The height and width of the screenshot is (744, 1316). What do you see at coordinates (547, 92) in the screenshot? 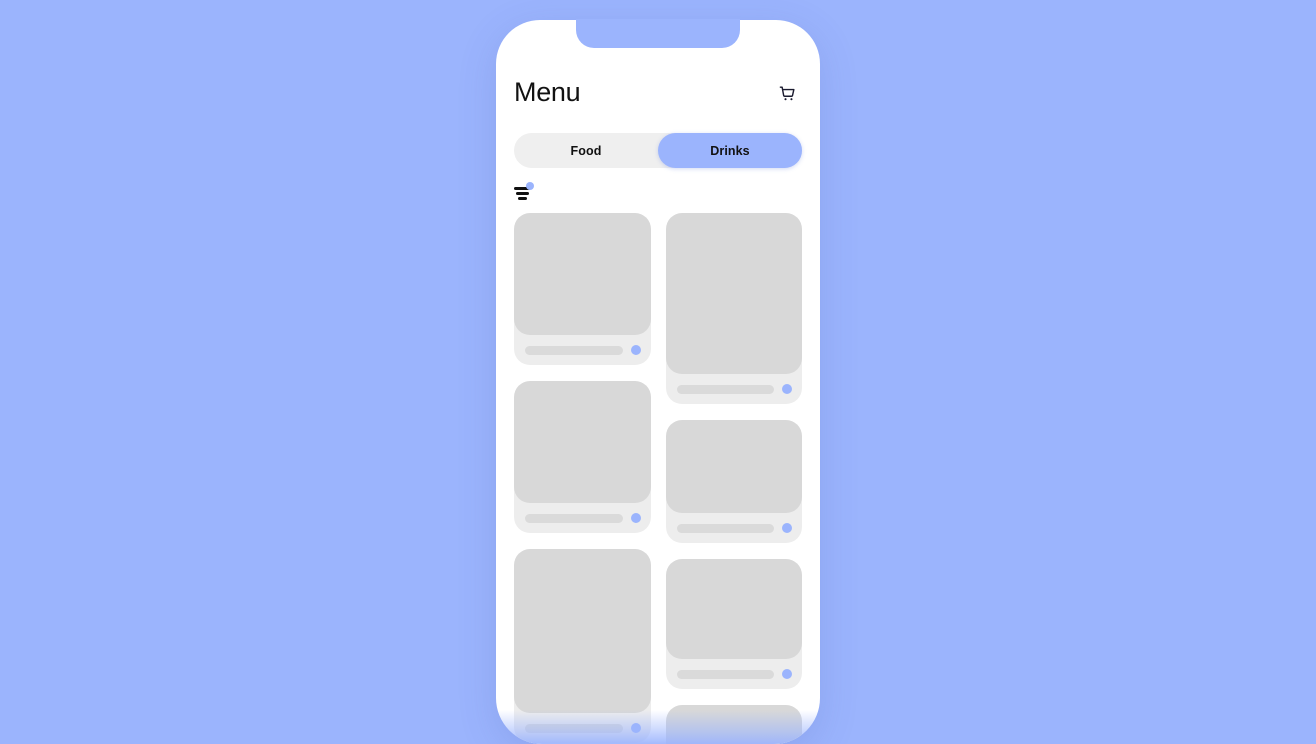
I see `page-title: Menu` at bounding box center [547, 92].